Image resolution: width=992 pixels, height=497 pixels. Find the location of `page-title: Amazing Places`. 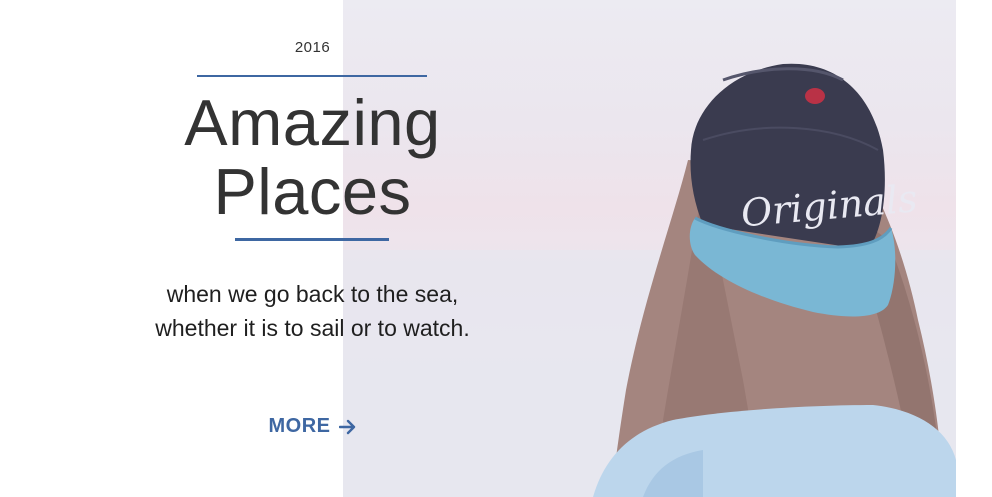

page-title: Amazing Places is located at coordinates (312, 157).